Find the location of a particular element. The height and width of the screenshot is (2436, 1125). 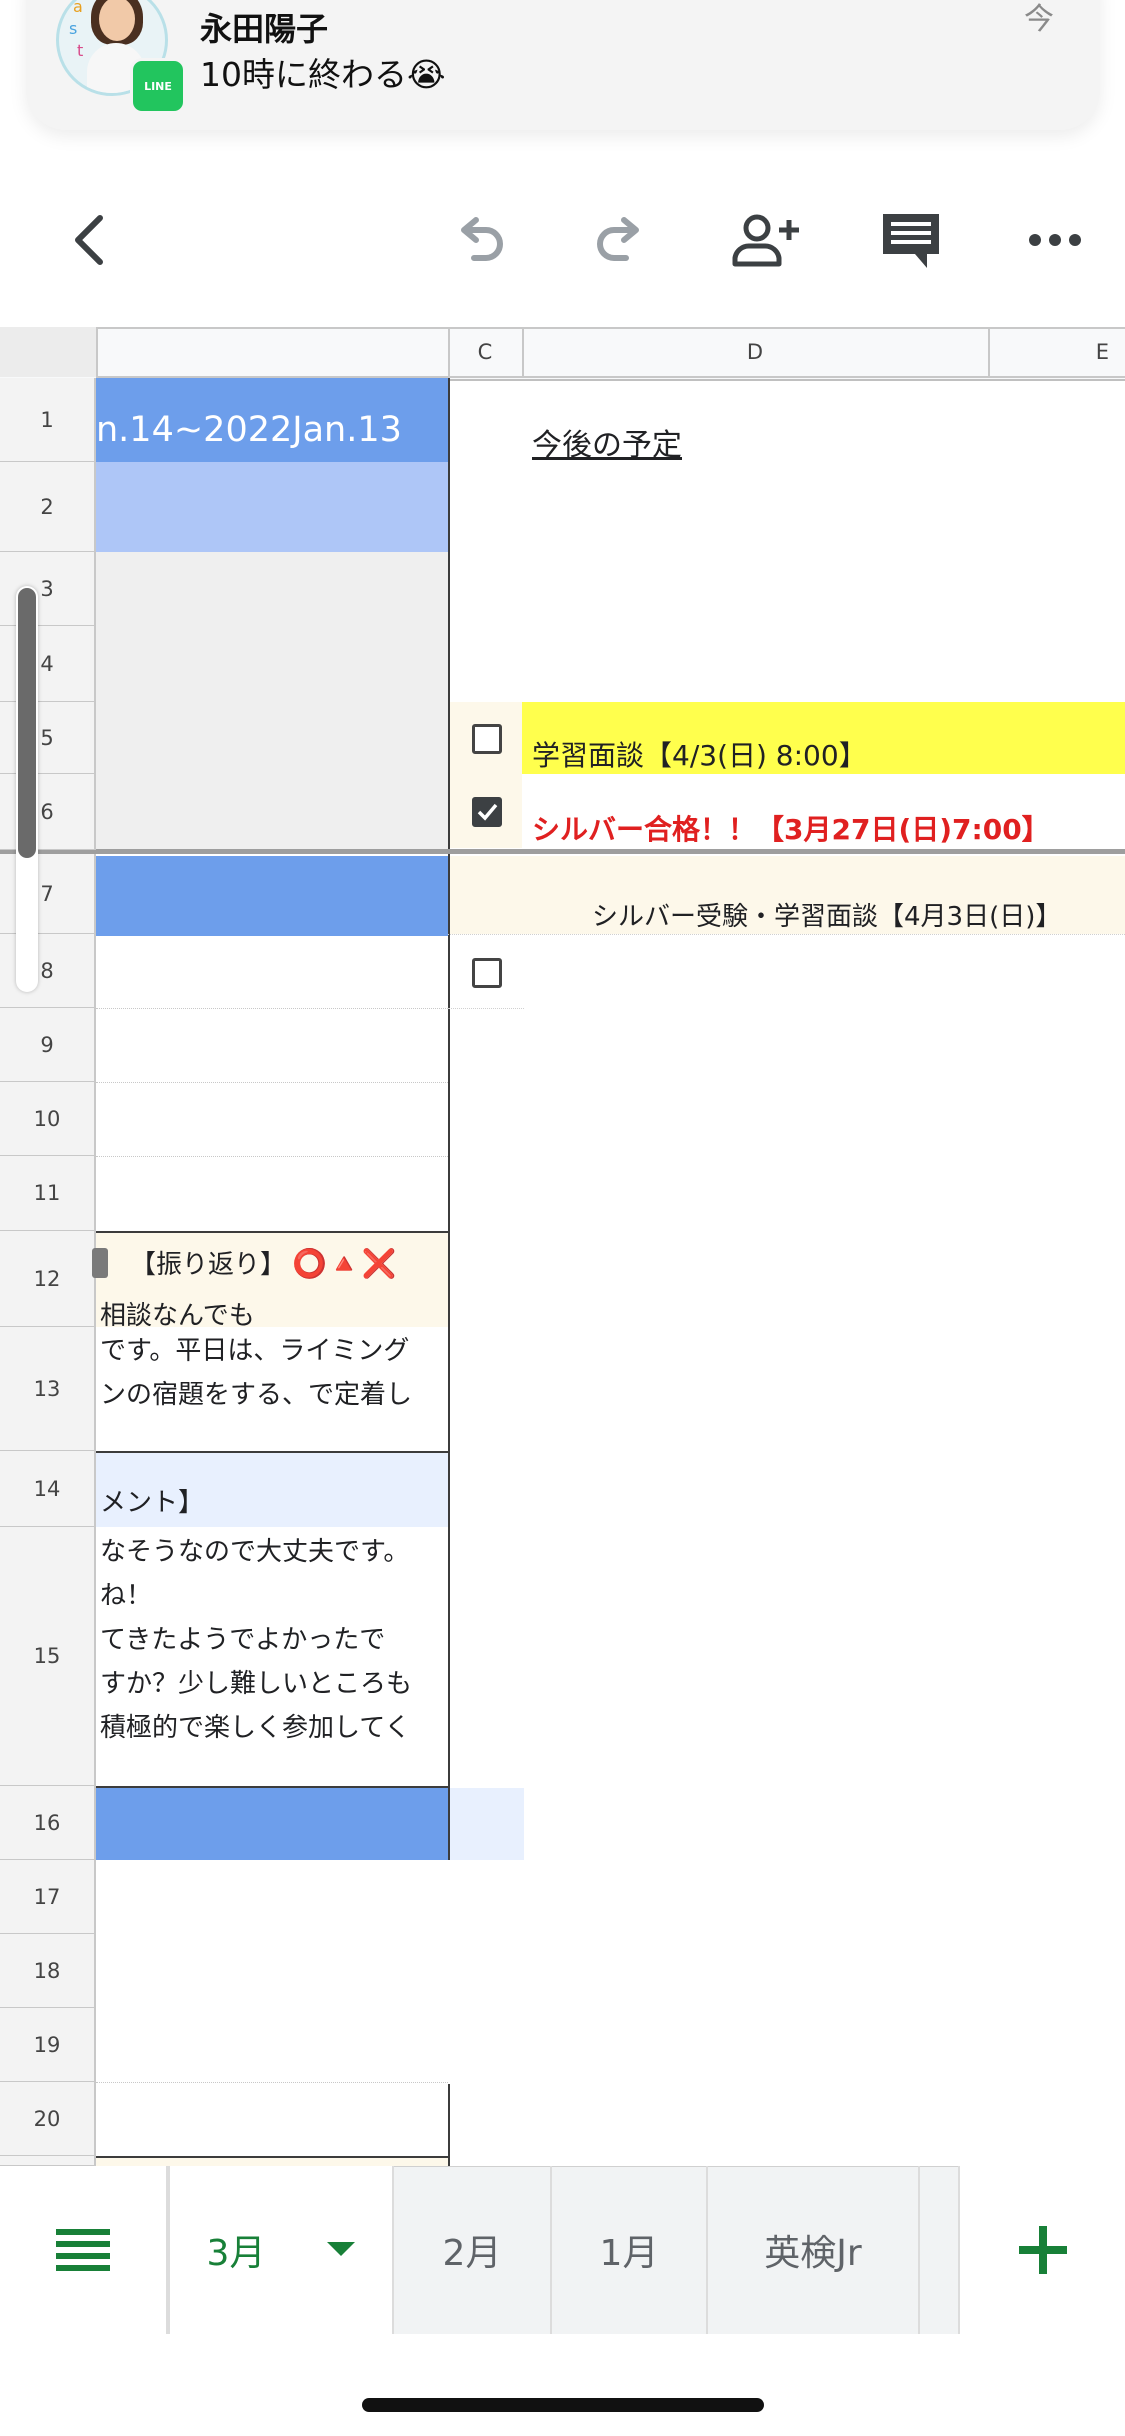

cell-b3-b6-bg is located at coordinates (272, 701).